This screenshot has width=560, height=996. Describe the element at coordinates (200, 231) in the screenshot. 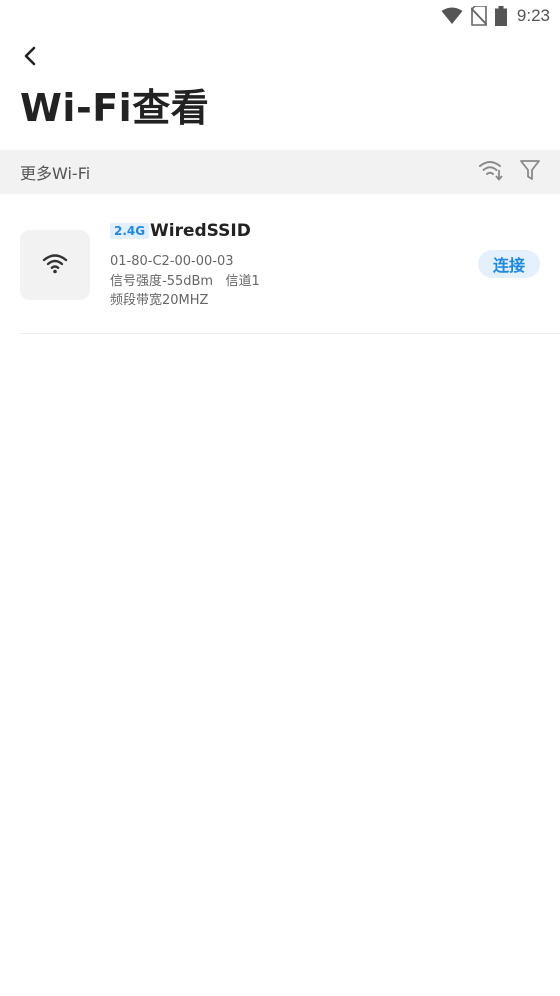

I see `ssid-label: WiredSSID` at that location.